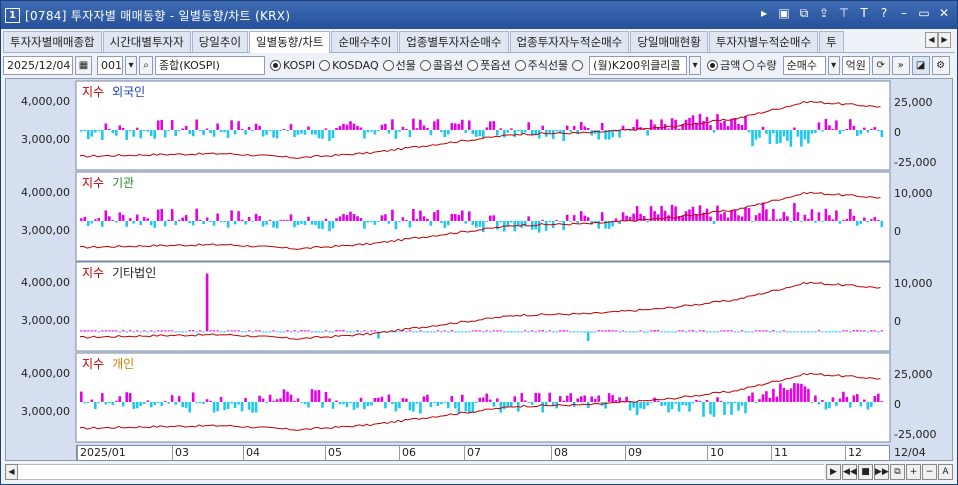 Image resolution: width=958 pixels, height=485 pixels. I want to click on tab-9: 투, so click(831, 41).